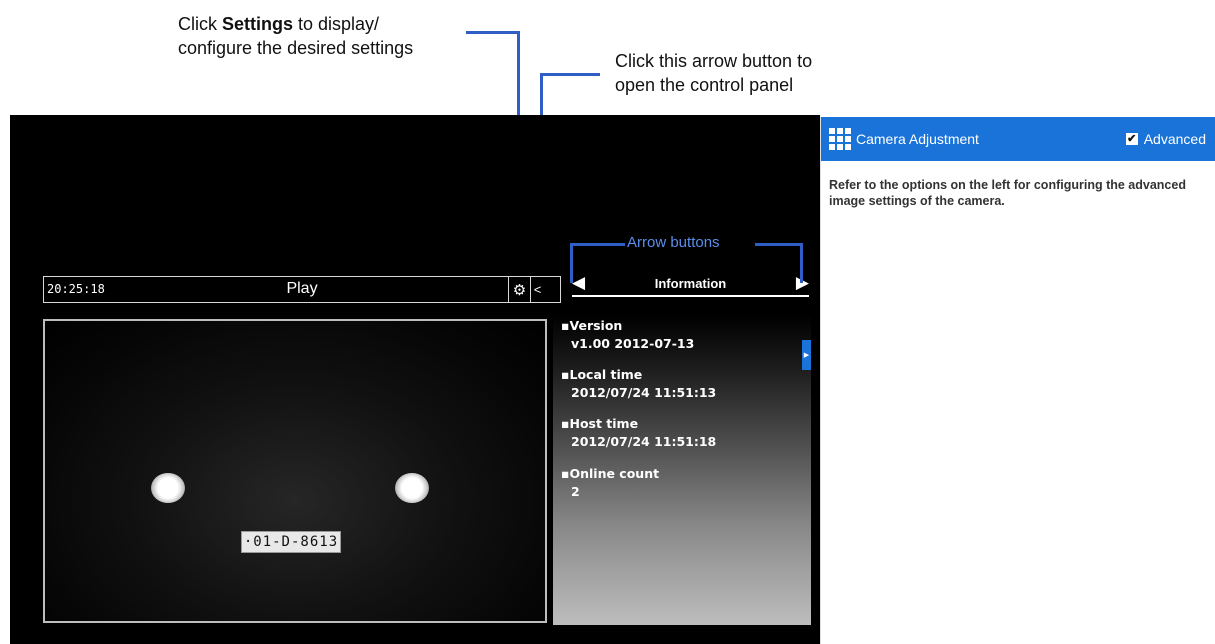  Describe the element at coordinates (779, 244) in the screenshot. I see `arrow-buttons-bracket-right-h` at that location.